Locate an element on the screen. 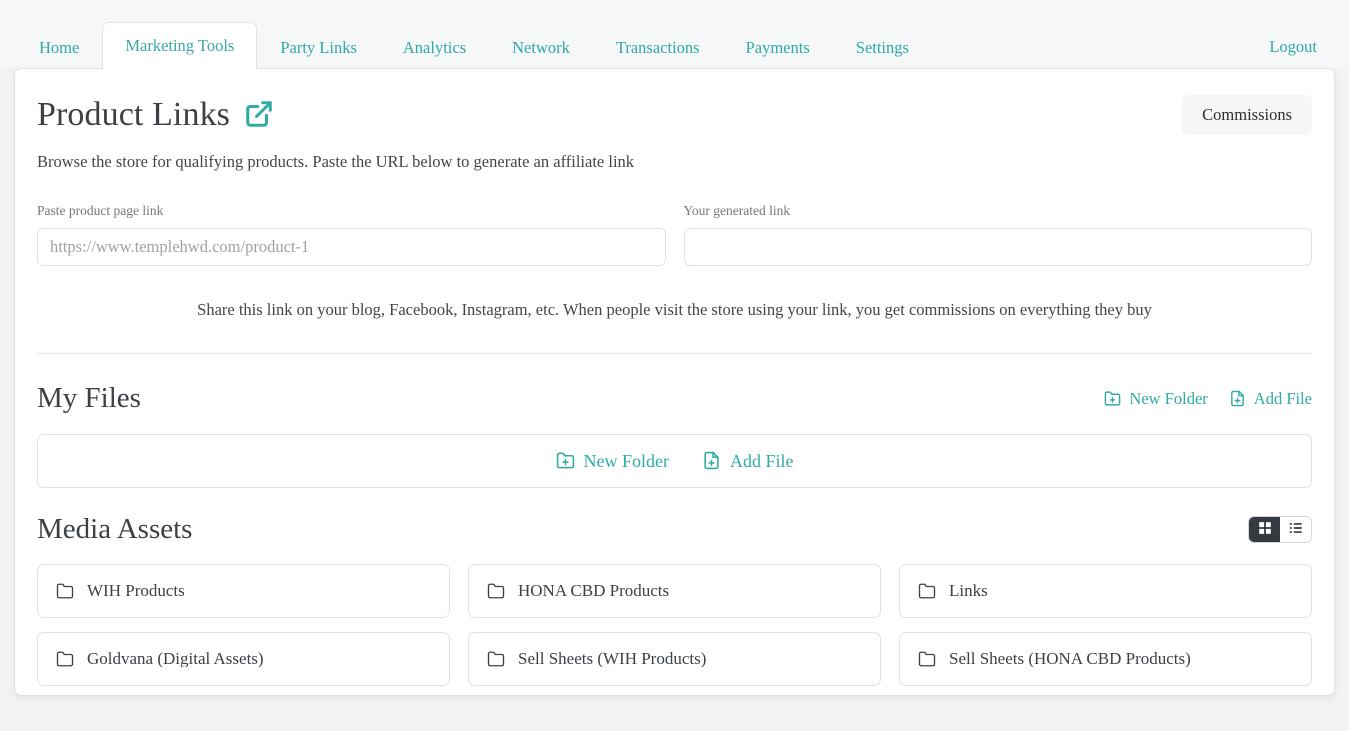 Image resolution: width=1349 pixels, height=731 pixels. media-folder-card: HONA CBD Products is located at coordinates (674, 590).